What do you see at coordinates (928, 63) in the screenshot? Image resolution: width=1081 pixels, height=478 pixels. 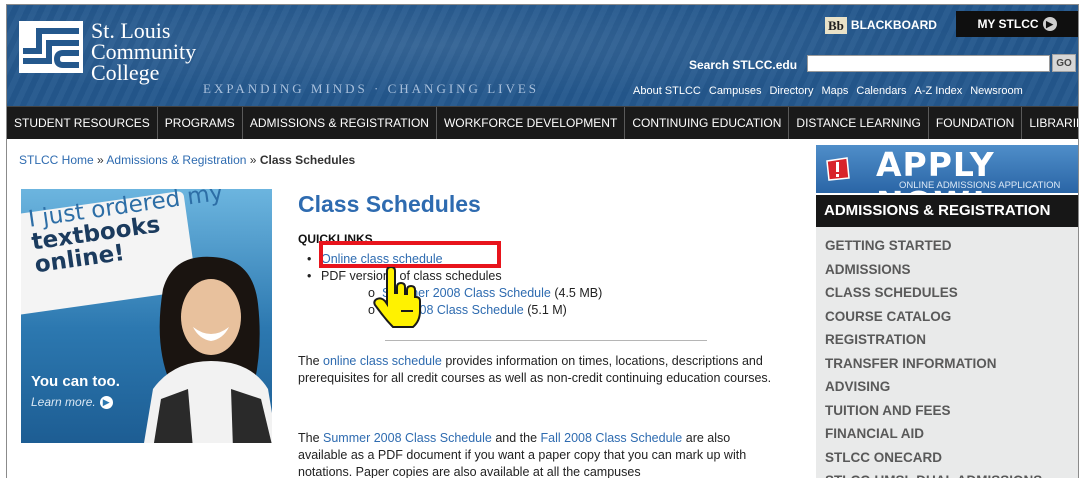 I see `search-input` at bounding box center [928, 63].